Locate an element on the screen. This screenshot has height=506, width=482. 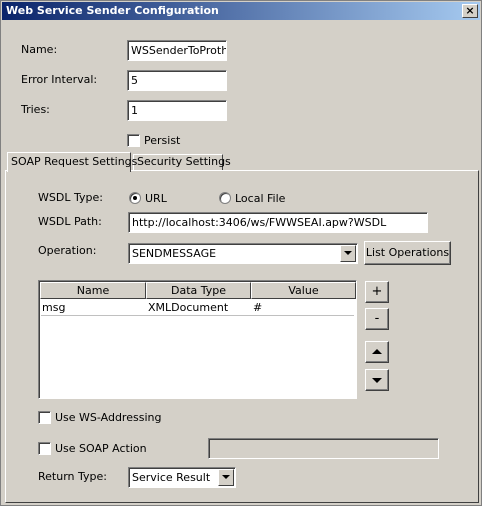
table-row-divider is located at coordinates (197, 315).